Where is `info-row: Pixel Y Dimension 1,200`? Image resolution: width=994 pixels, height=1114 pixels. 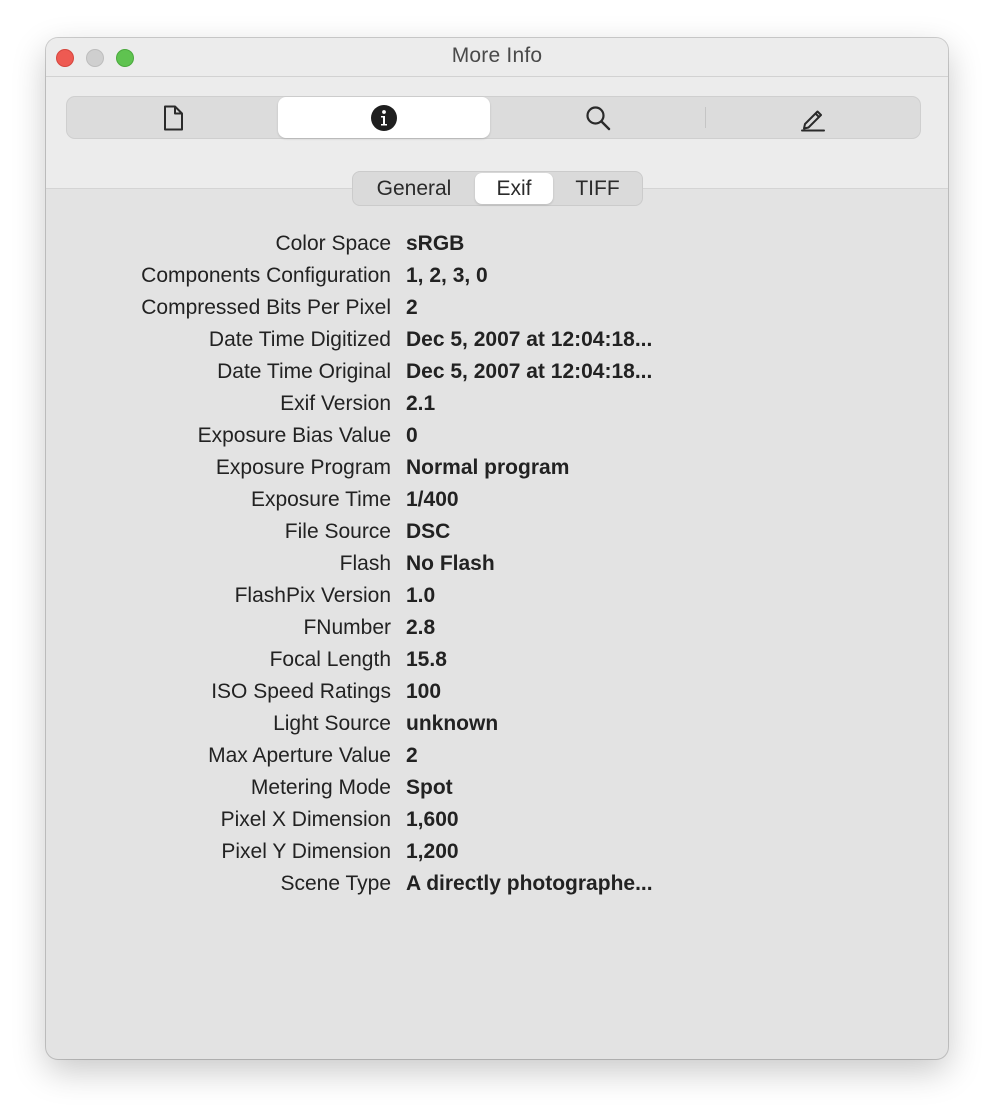
info-row: Pixel Y Dimension 1,200 is located at coordinates (497, 852).